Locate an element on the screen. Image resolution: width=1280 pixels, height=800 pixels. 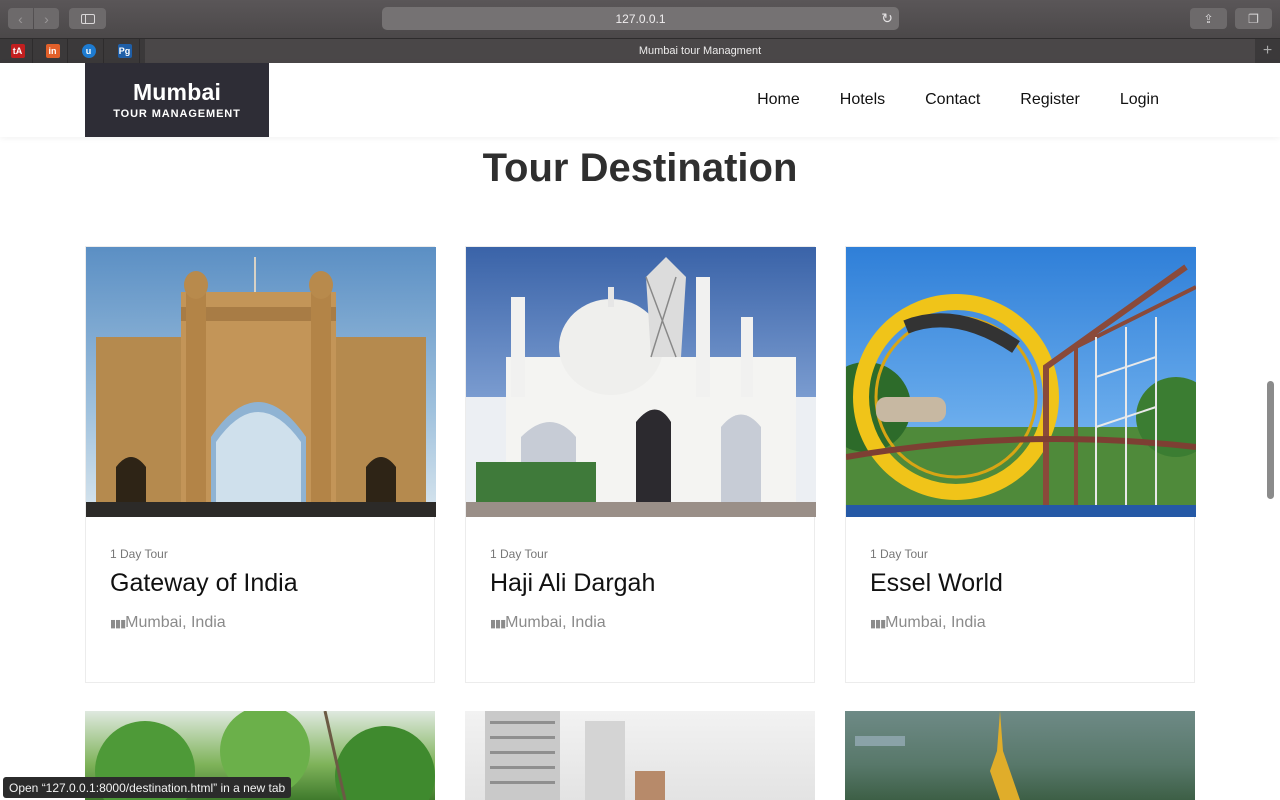
favicon-4: Pg is located at coordinates (124, 51).